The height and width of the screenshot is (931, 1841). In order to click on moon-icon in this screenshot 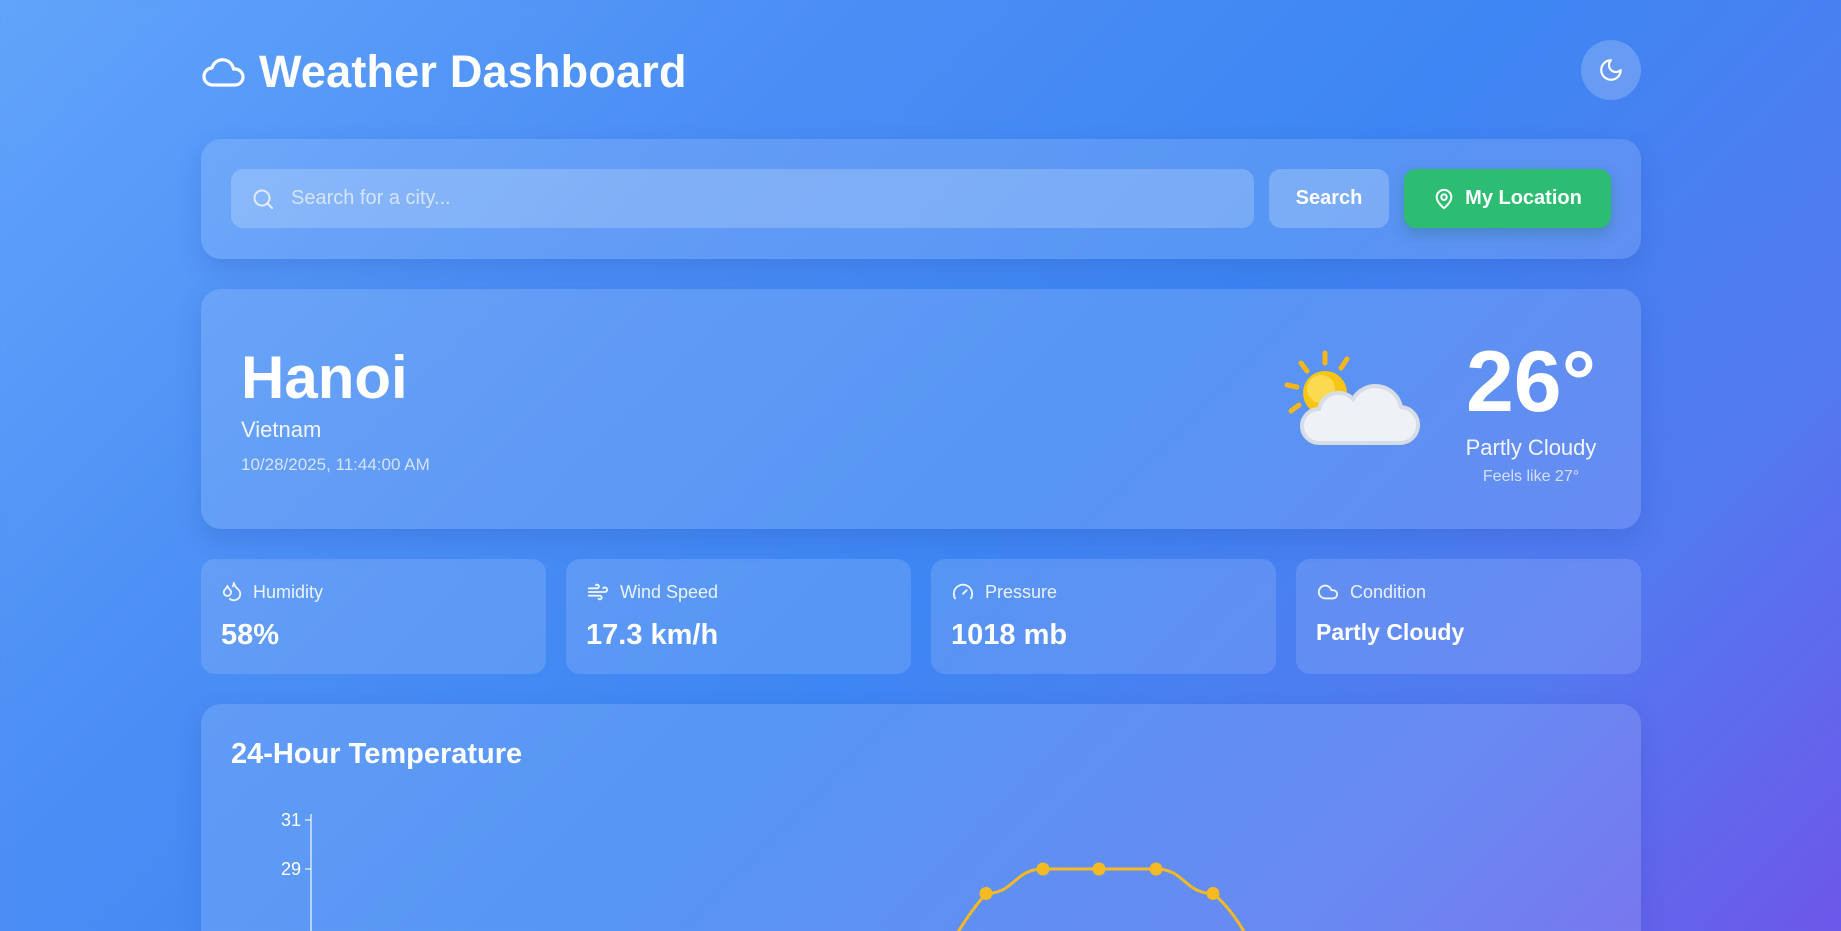, I will do `click(1611, 70)`.